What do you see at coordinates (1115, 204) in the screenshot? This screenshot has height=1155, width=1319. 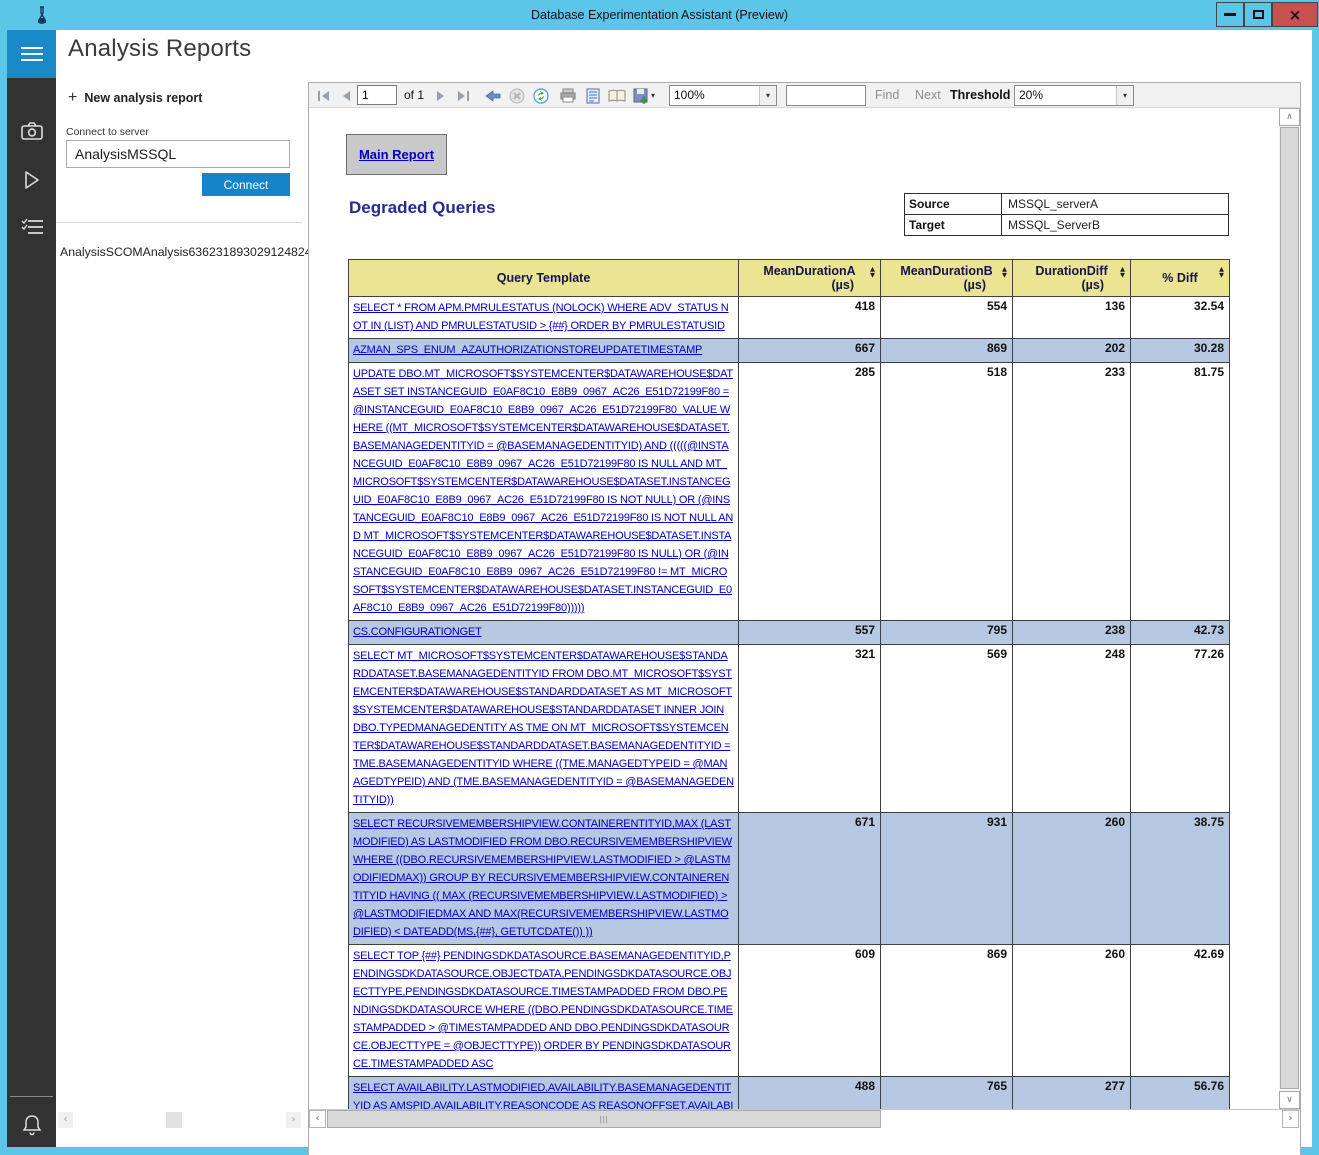 I see `source-value: MSSQL_serverA` at bounding box center [1115, 204].